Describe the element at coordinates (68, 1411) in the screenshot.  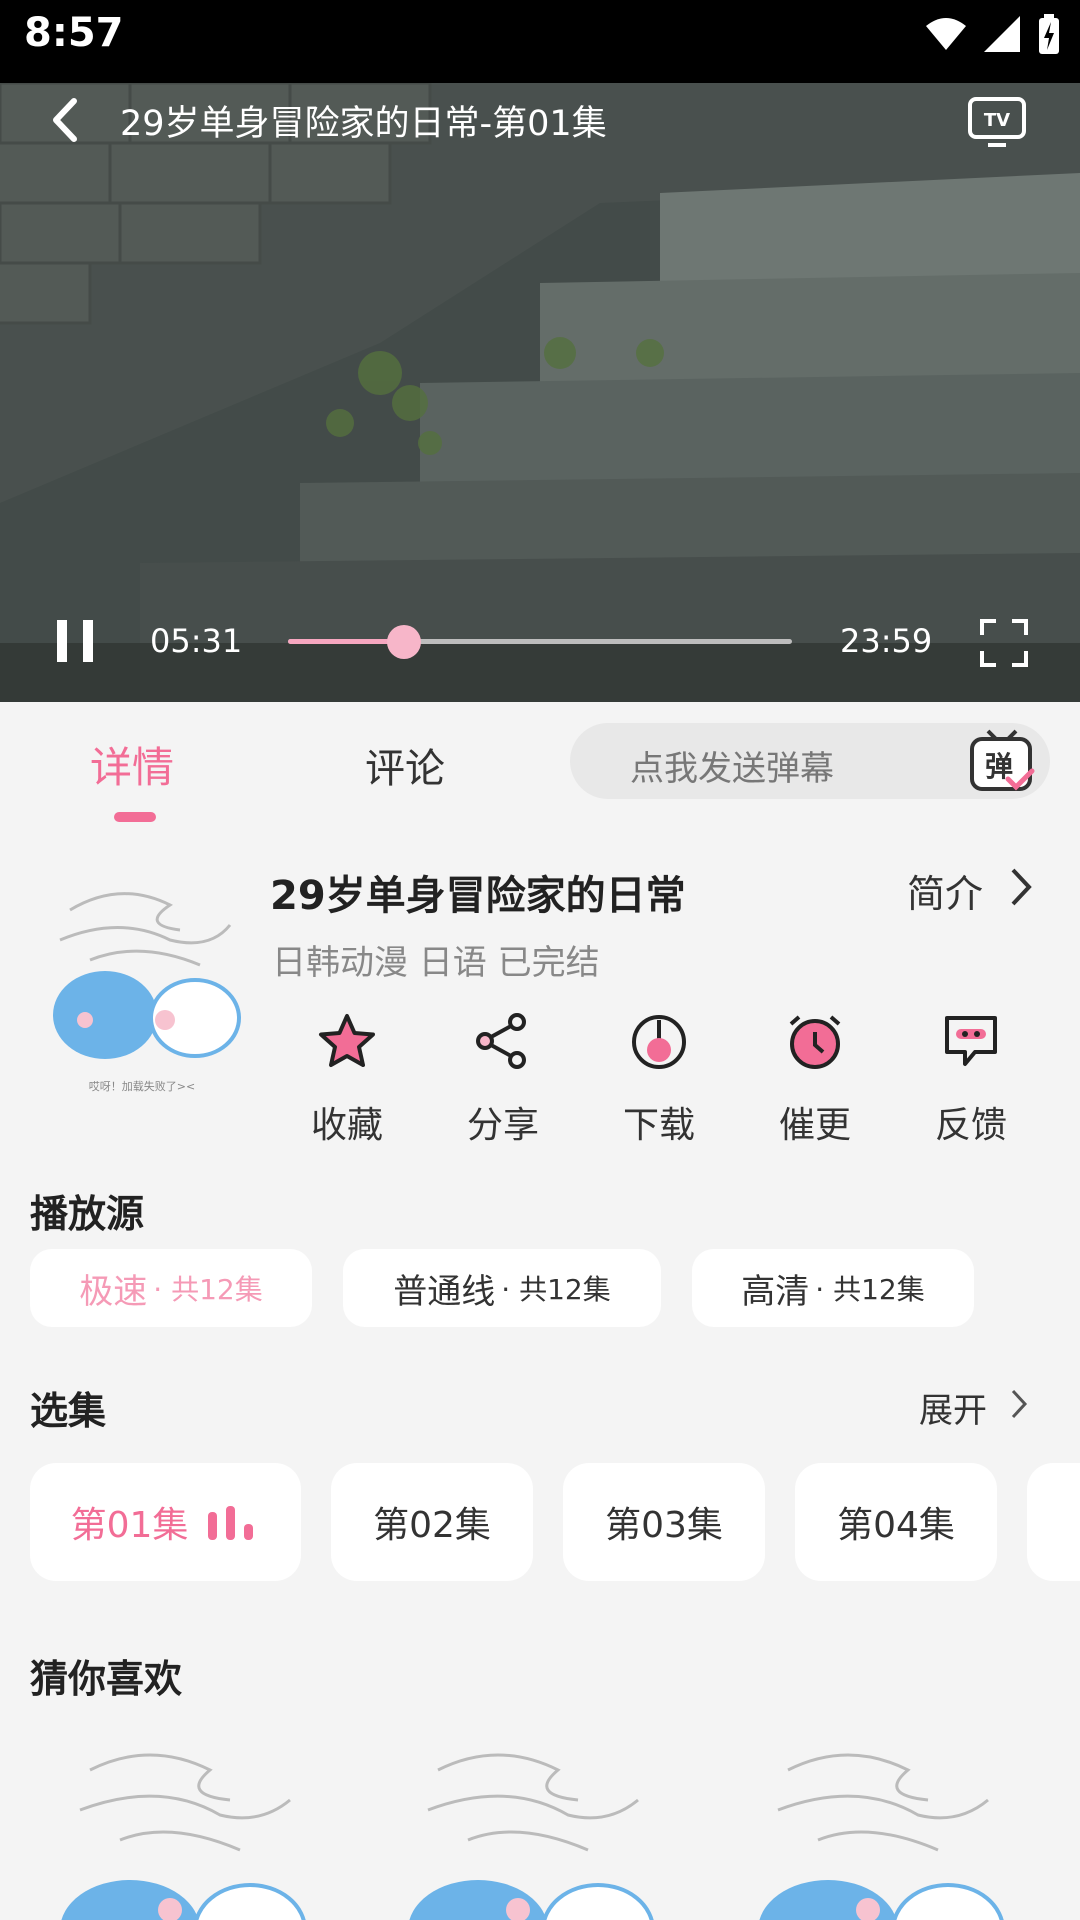
I see `episodes-title: 选集` at that location.